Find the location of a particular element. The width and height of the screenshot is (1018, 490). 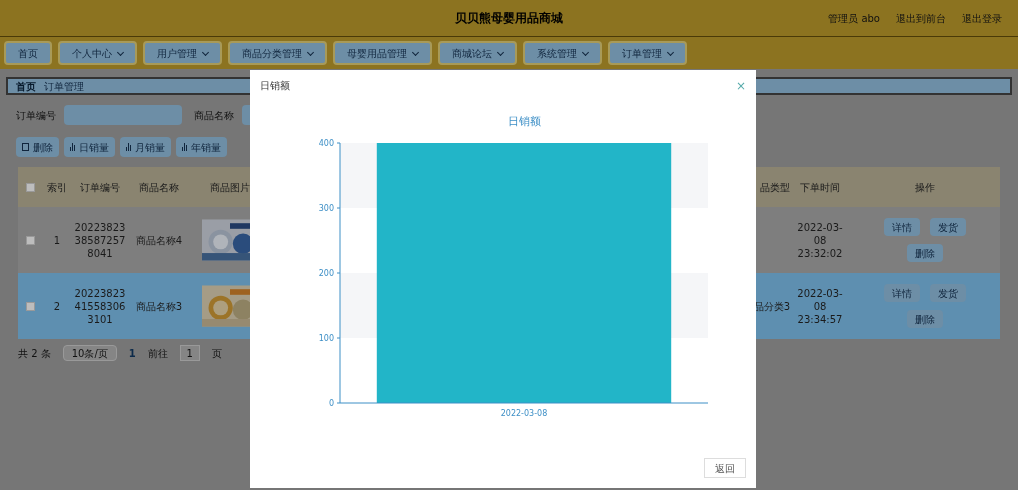

trash-icon is located at coordinates (25, 147).